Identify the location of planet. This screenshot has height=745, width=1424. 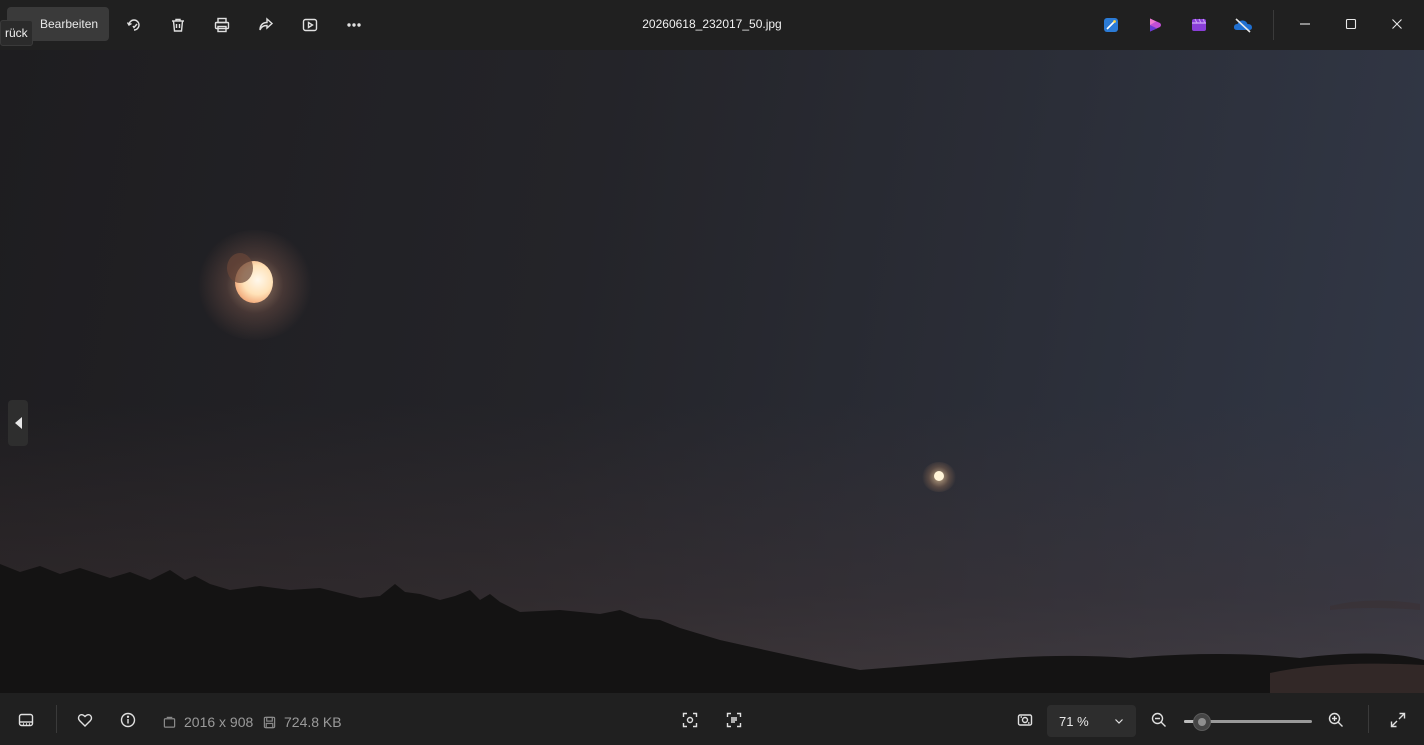
(939, 476).